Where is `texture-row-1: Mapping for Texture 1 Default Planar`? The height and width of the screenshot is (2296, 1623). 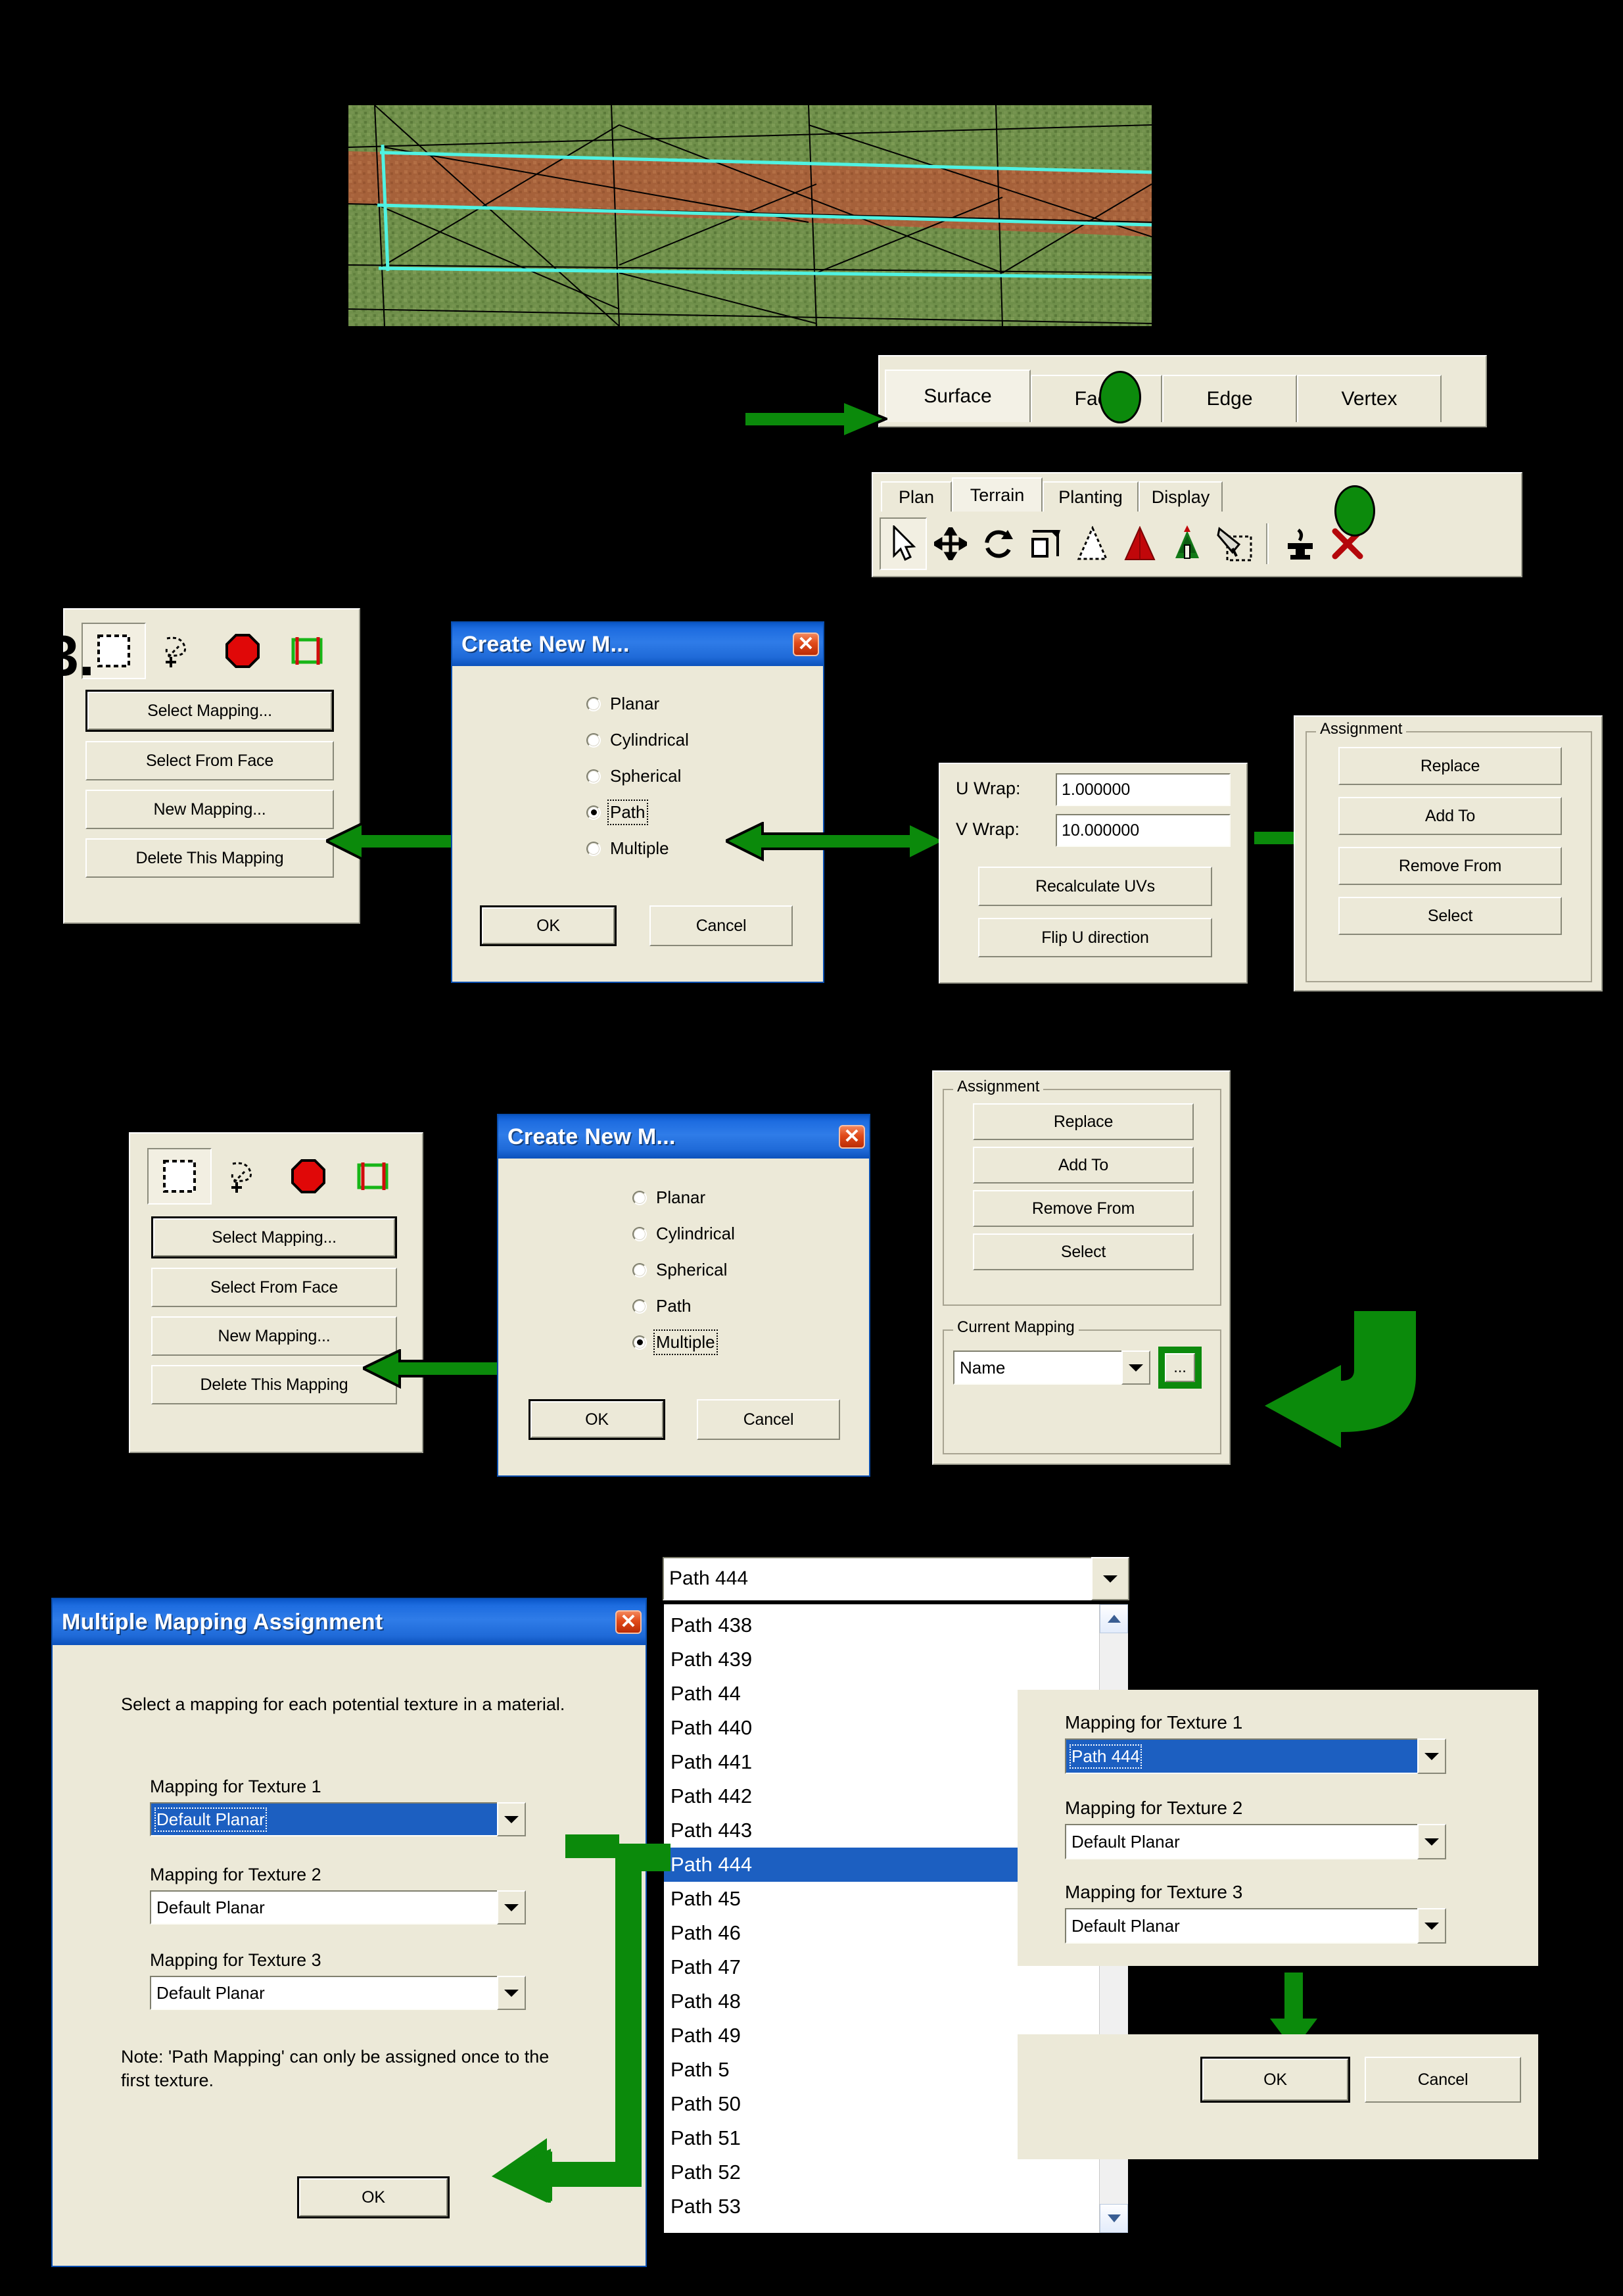 texture-row-1: Mapping for Texture 1 Default Planar is located at coordinates (347, 1806).